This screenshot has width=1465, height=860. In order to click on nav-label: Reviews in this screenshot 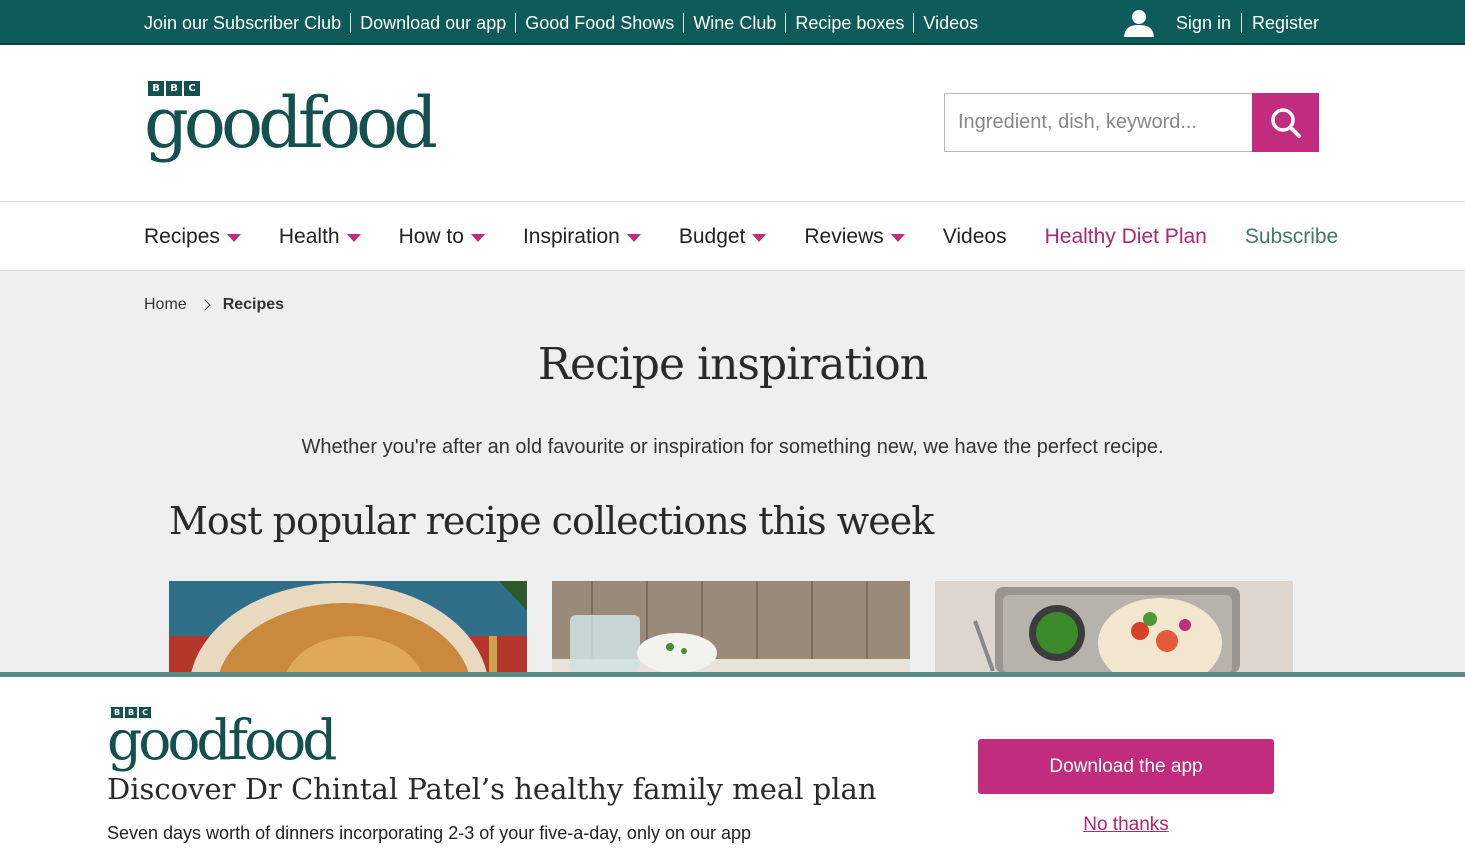, I will do `click(844, 236)`.